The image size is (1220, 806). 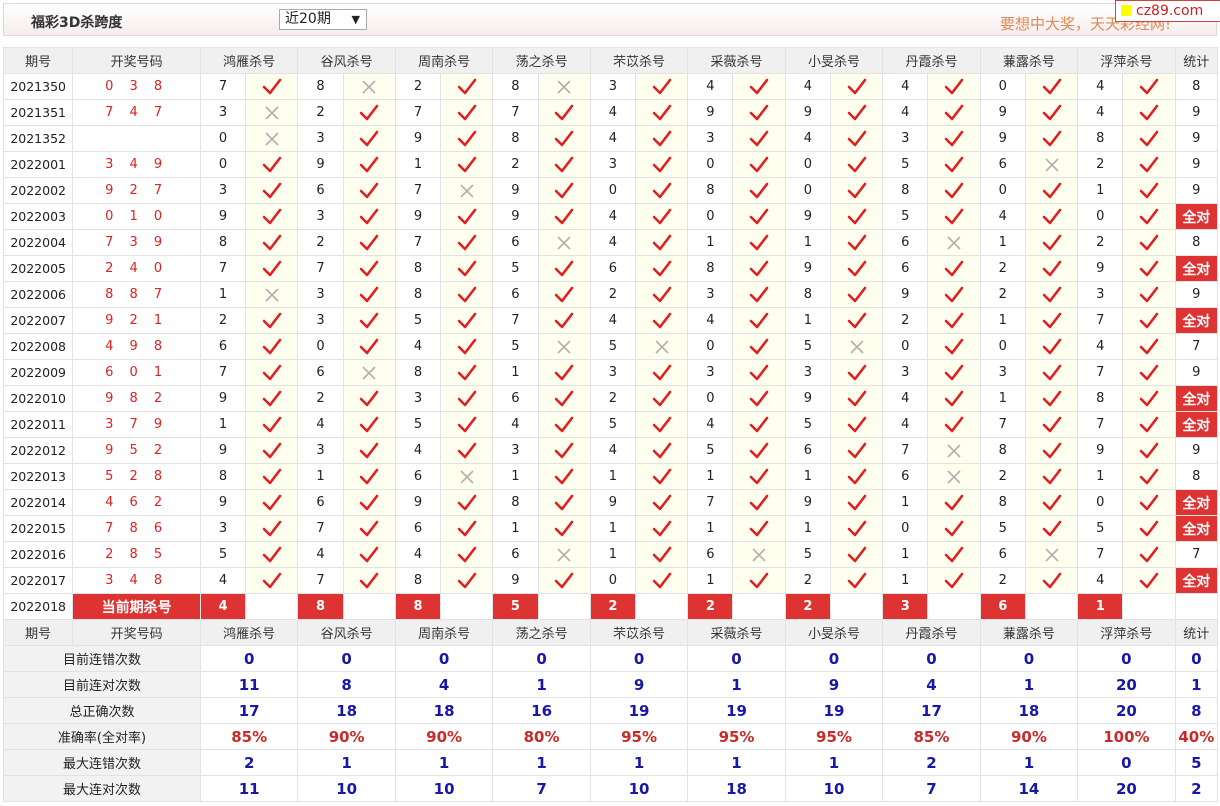 What do you see at coordinates (38, 398) in the screenshot?
I see `issue-number: 2022010` at bounding box center [38, 398].